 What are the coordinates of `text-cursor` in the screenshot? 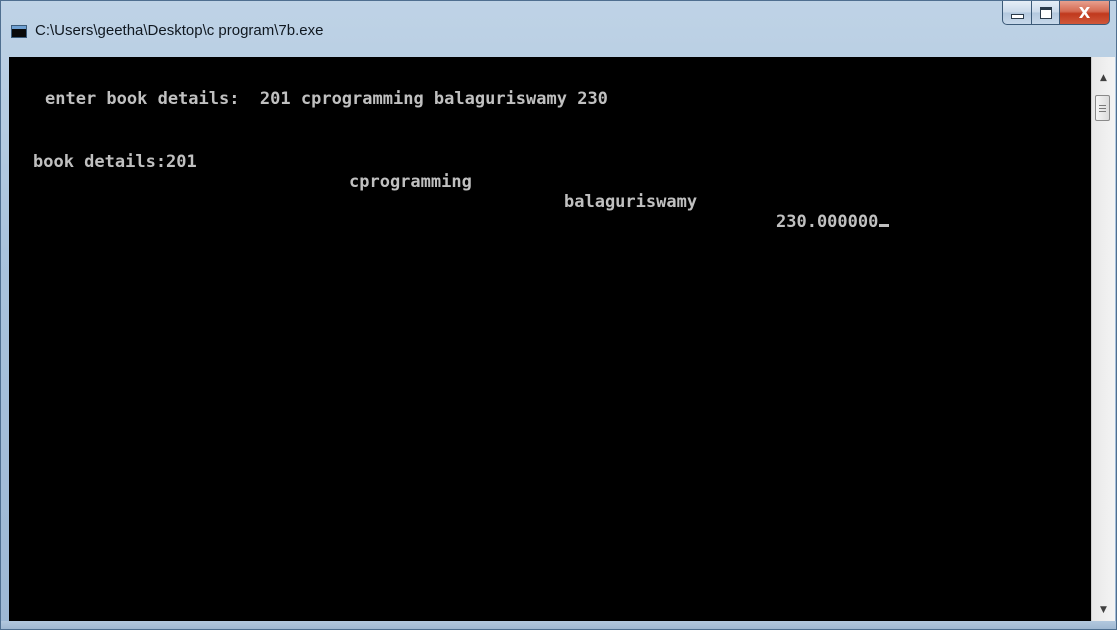 It's located at (884, 225).